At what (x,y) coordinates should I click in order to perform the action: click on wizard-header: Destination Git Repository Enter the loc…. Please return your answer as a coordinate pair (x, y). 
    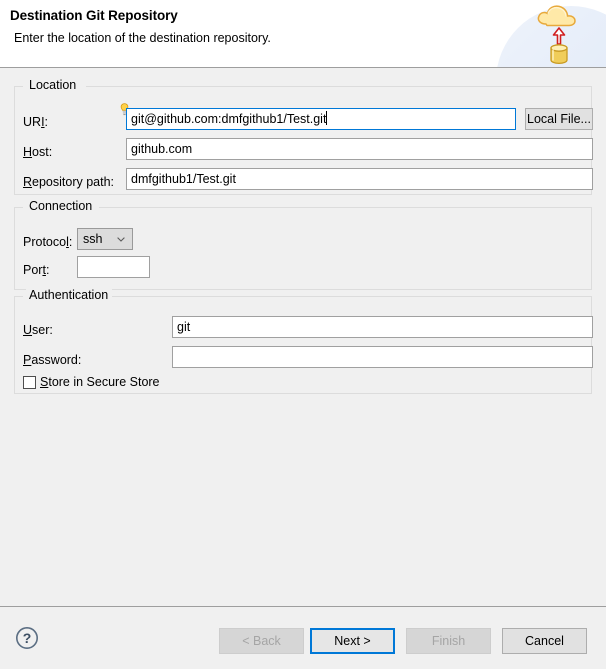
    Looking at the image, I should click on (303, 34).